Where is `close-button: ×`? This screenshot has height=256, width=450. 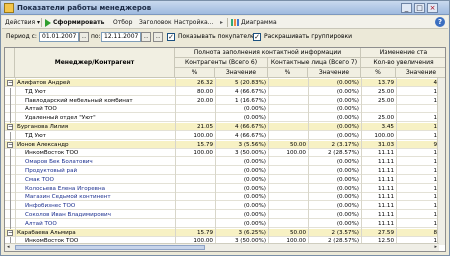
close-button: × is located at coordinates (432, 8).